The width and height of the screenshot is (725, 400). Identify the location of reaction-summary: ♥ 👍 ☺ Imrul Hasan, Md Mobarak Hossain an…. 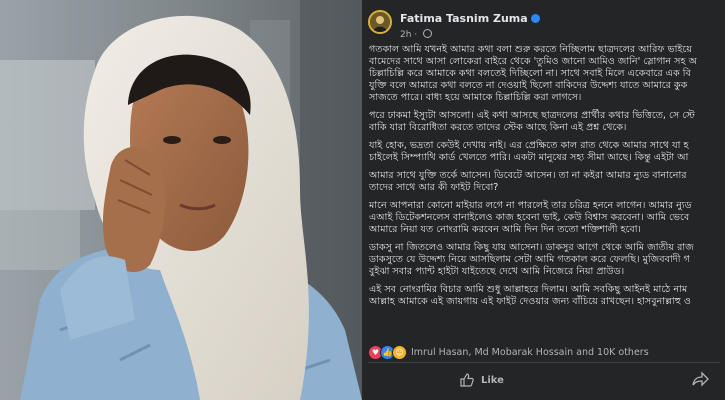
(508, 352).